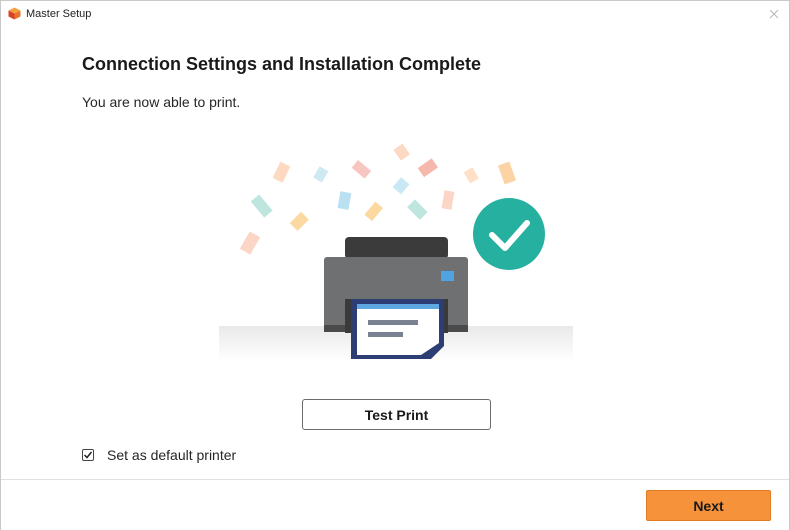 This screenshot has height=530, width=790. I want to click on test-print-button: Test Print, so click(396, 414).